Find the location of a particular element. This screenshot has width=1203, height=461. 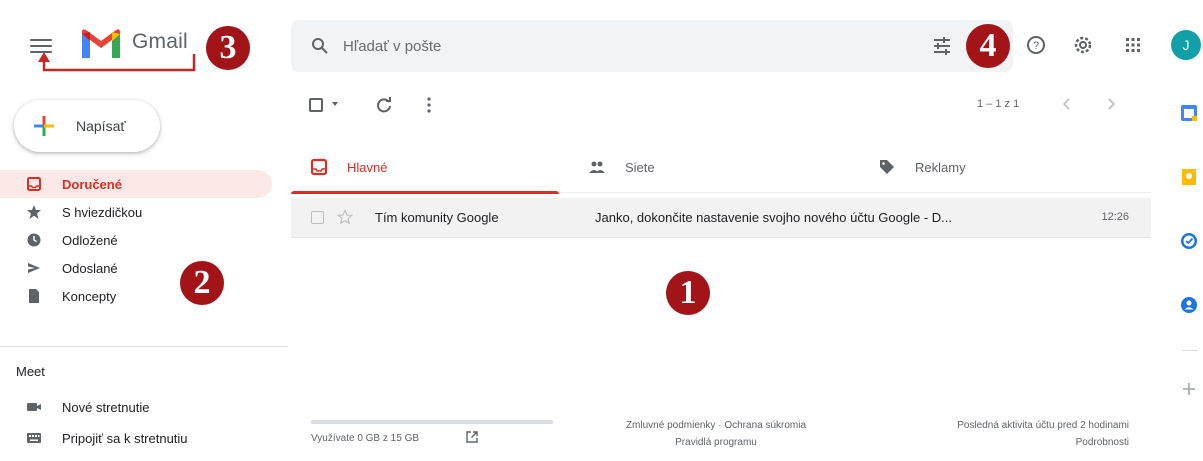

side-panel-divider is located at coordinates (1190, 350).